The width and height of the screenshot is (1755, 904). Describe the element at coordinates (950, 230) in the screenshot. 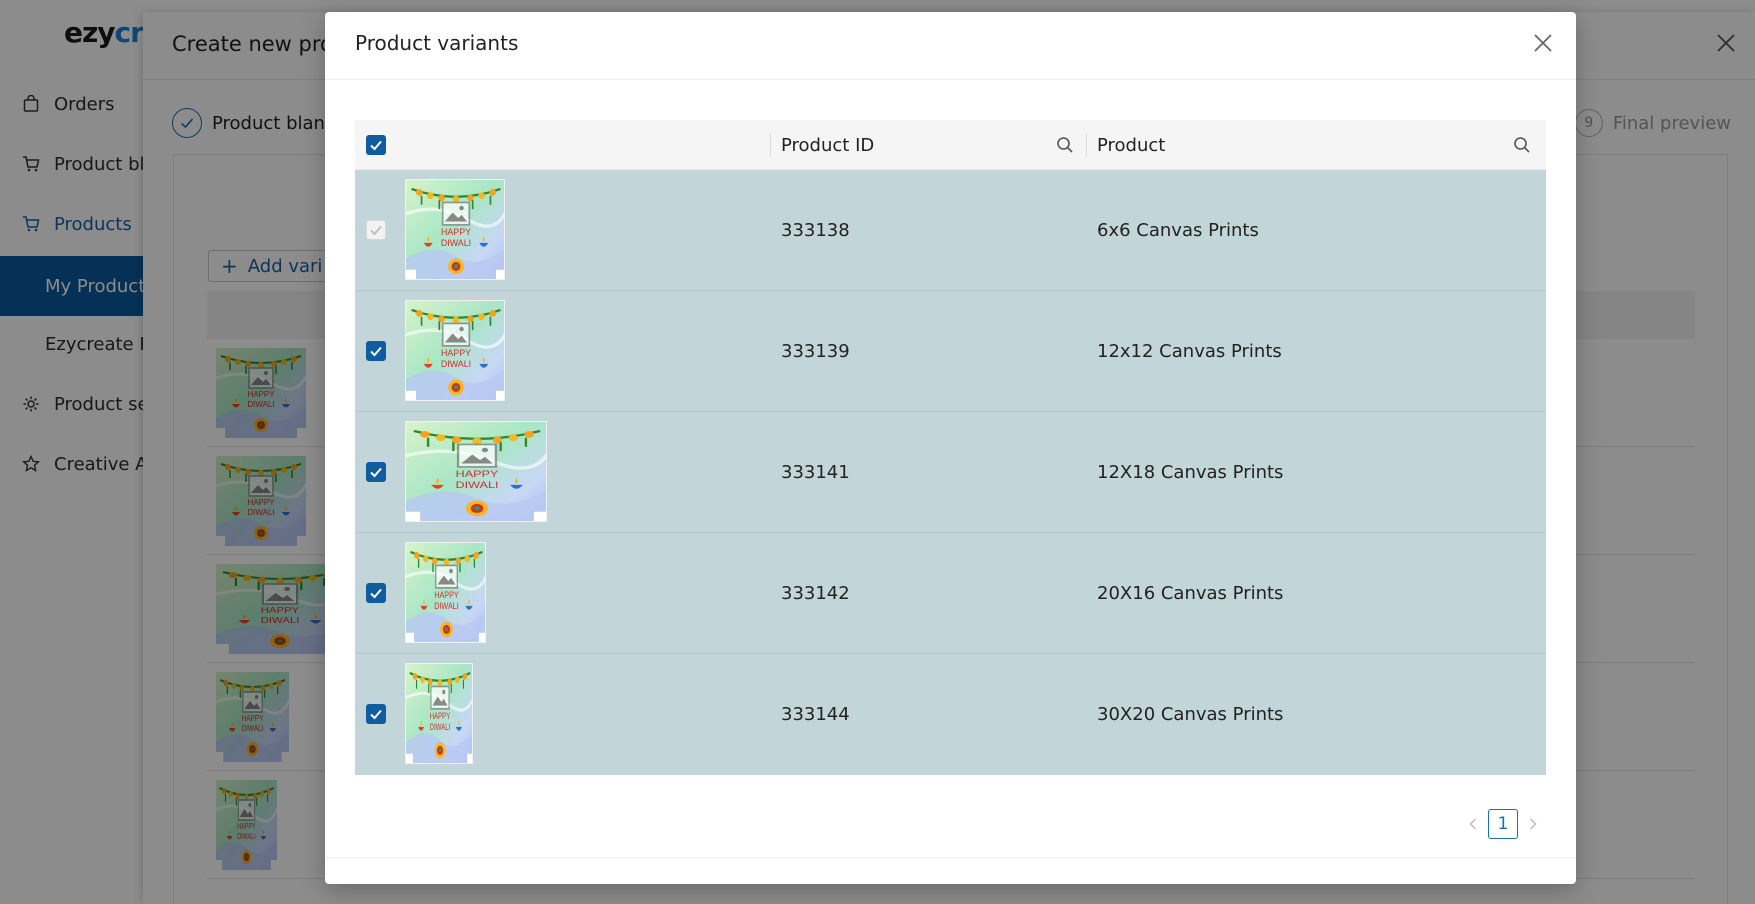

I see `table-row: 333138 6x6 Canvas Prints` at that location.